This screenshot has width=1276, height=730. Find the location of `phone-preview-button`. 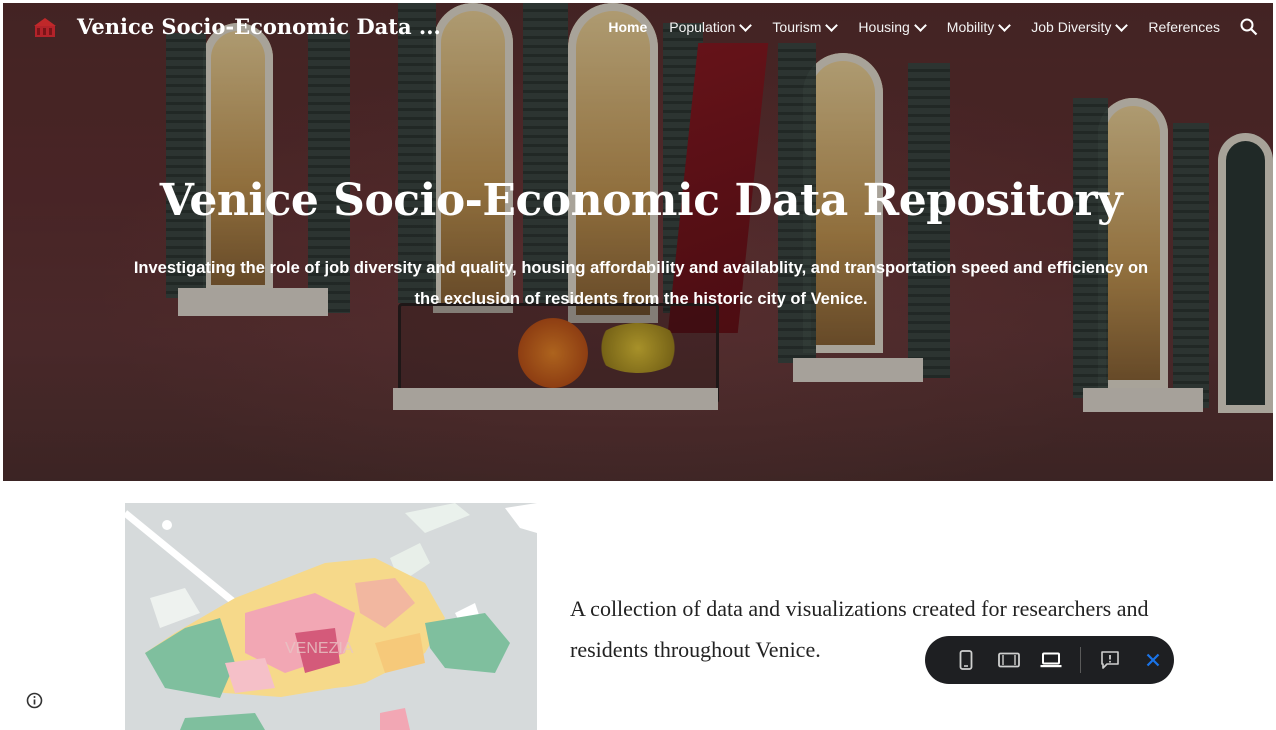

phone-preview-button is located at coordinates (966, 660).